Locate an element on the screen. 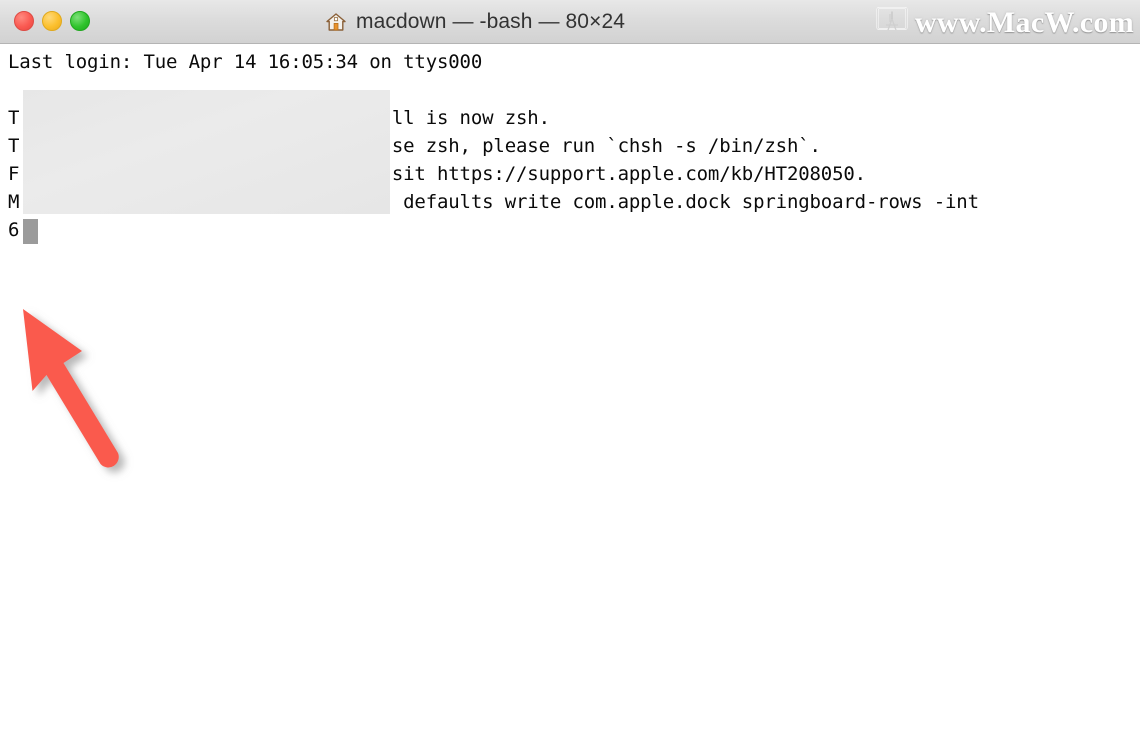 The height and width of the screenshot is (730, 1140). window-title-text: macdown — -bash — 80×24 is located at coordinates (490, 21).